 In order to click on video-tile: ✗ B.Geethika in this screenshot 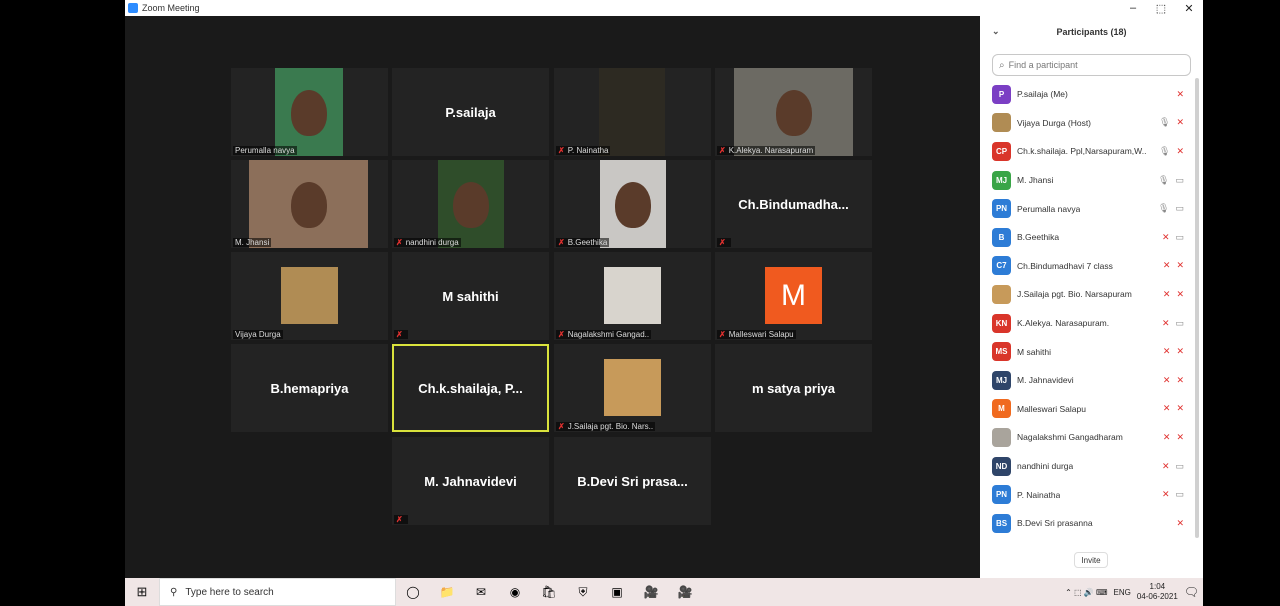, I will do `click(632, 204)`.